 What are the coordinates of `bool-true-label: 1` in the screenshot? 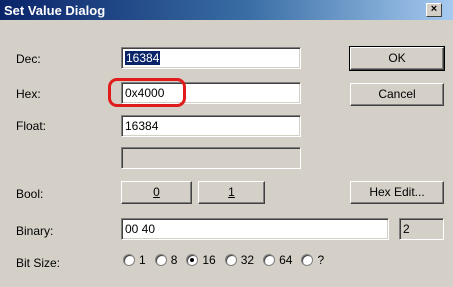 It's located at (231, 192).